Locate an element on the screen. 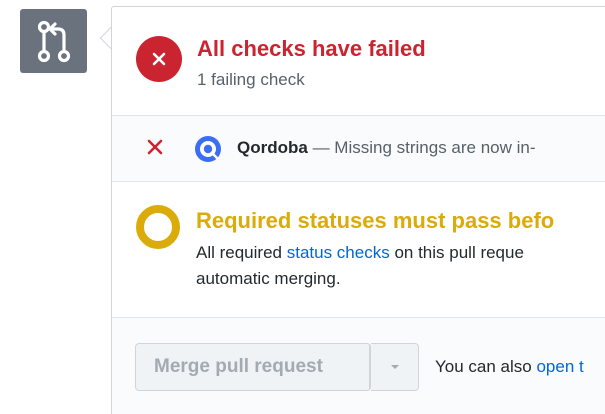 This screenshot has height=414, width=605. pending-status-icon is located at coordinates (158, 227).